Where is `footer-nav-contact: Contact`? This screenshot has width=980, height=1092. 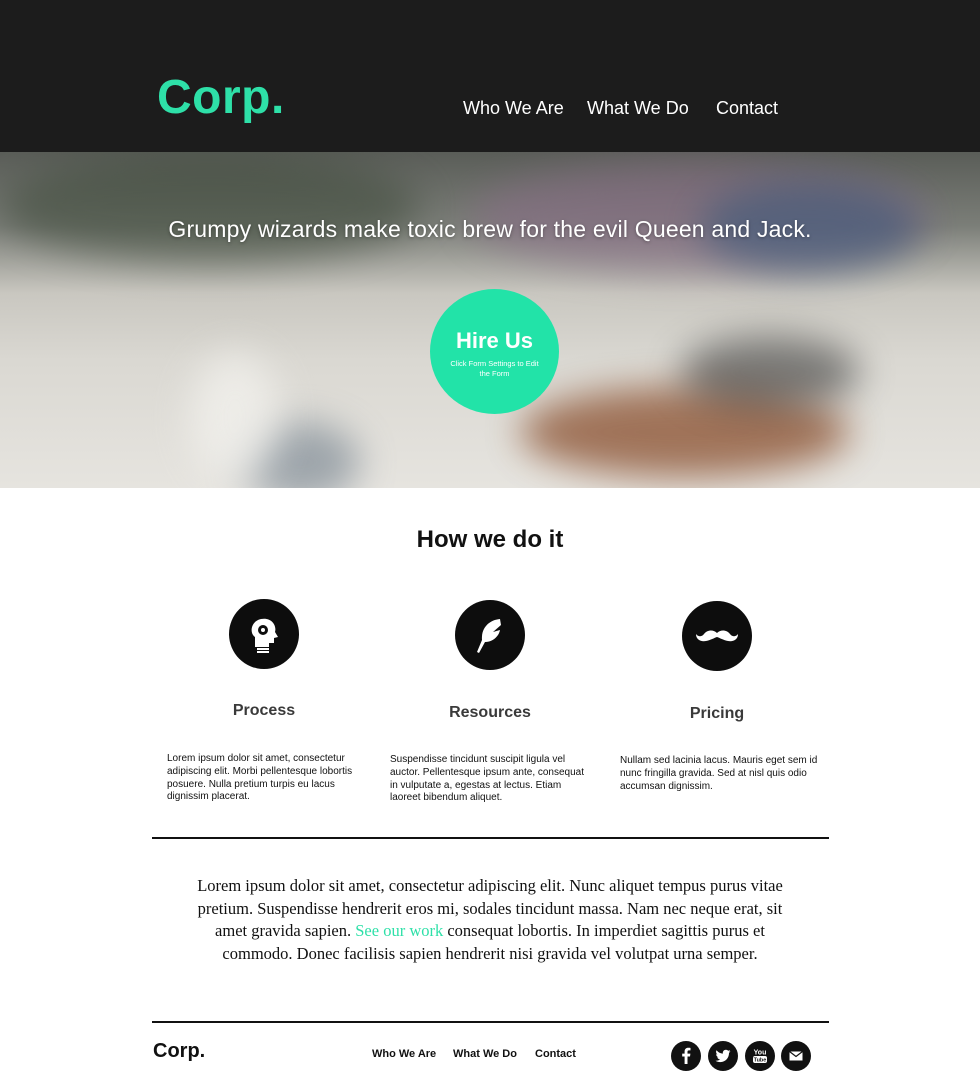
footer-nav-contact: Contact is located at coordinates (555, 1054).